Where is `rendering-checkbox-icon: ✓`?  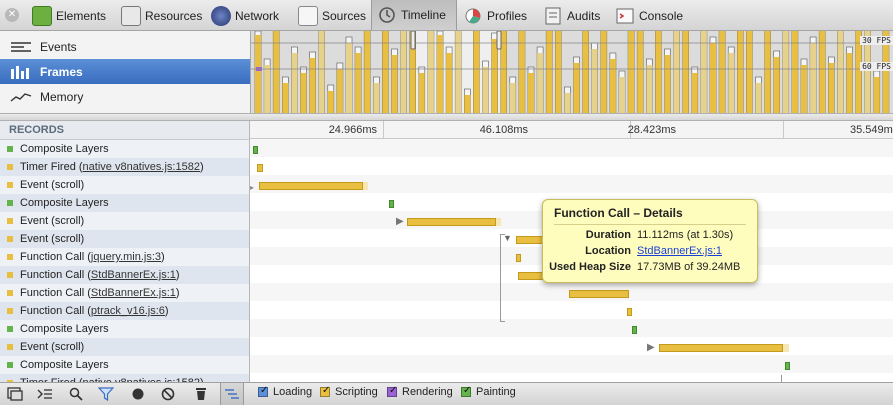
rendering-checkbox-icon: ✓ is located at coordinates (392, 391).